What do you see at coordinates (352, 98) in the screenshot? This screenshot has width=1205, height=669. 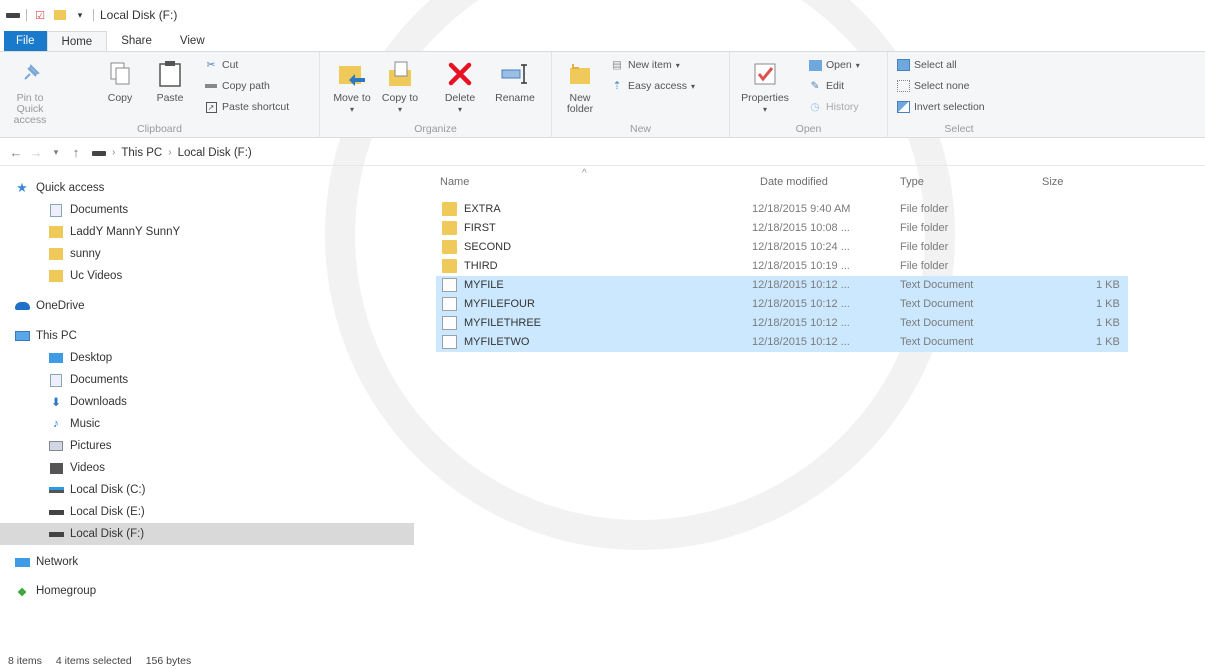 I see `move-to-label: Move to` at bounding box center [352, 98].